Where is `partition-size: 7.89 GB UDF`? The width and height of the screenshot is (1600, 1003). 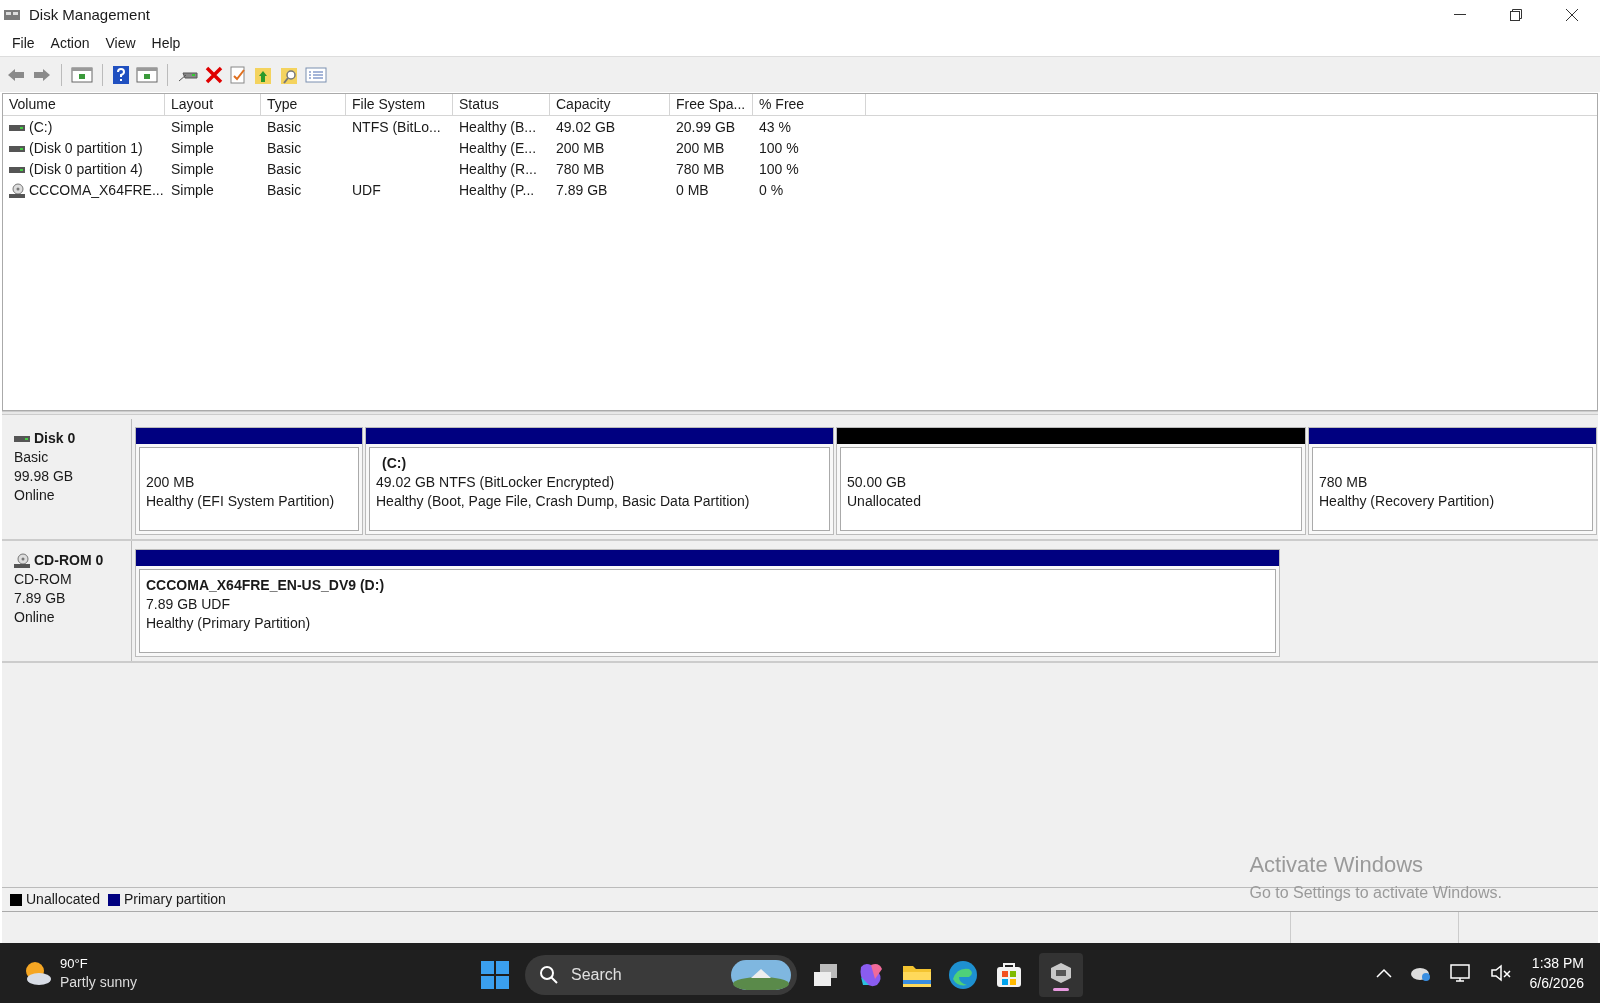
partition-size: 7.89 GB UDF is located at coordinates (189, 604).